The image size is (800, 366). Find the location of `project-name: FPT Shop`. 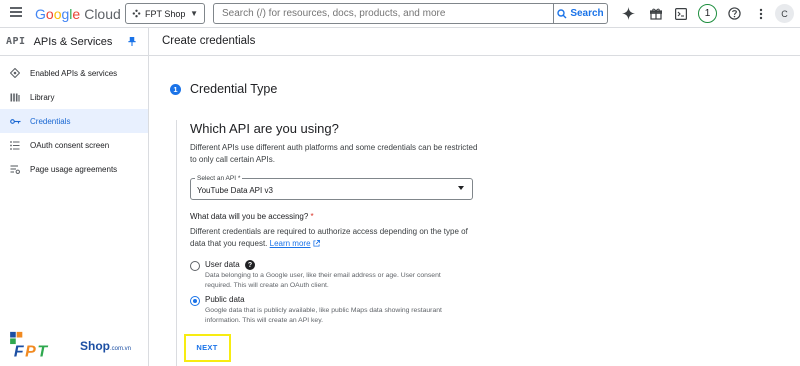

project-name: FPT Shop is located at coordinates (165, 13).